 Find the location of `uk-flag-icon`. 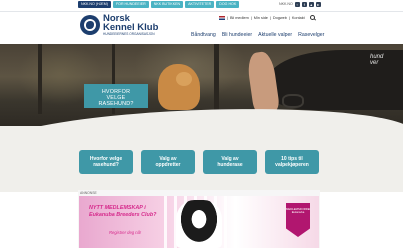

uk-flag-icon is located at coordinates (222, 17).